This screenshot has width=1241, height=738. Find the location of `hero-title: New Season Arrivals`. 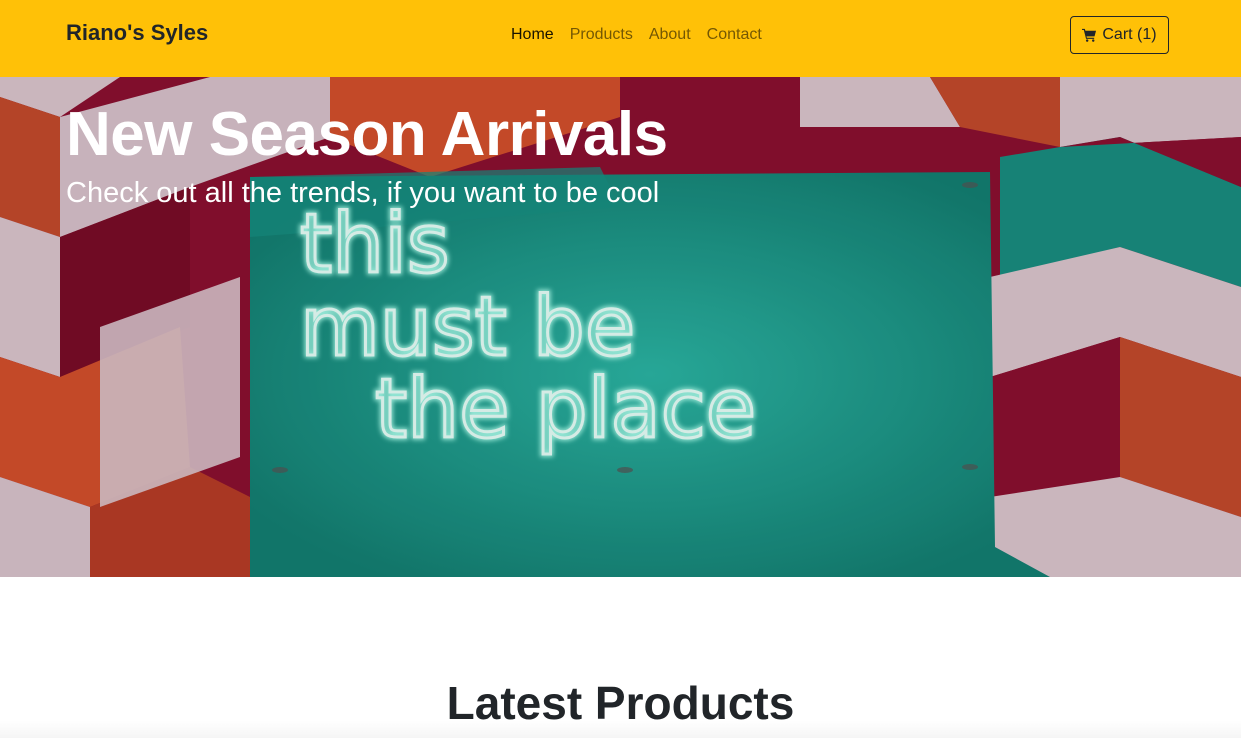

hero-title: New Season Arrivals is located at coordinates (367, 134).